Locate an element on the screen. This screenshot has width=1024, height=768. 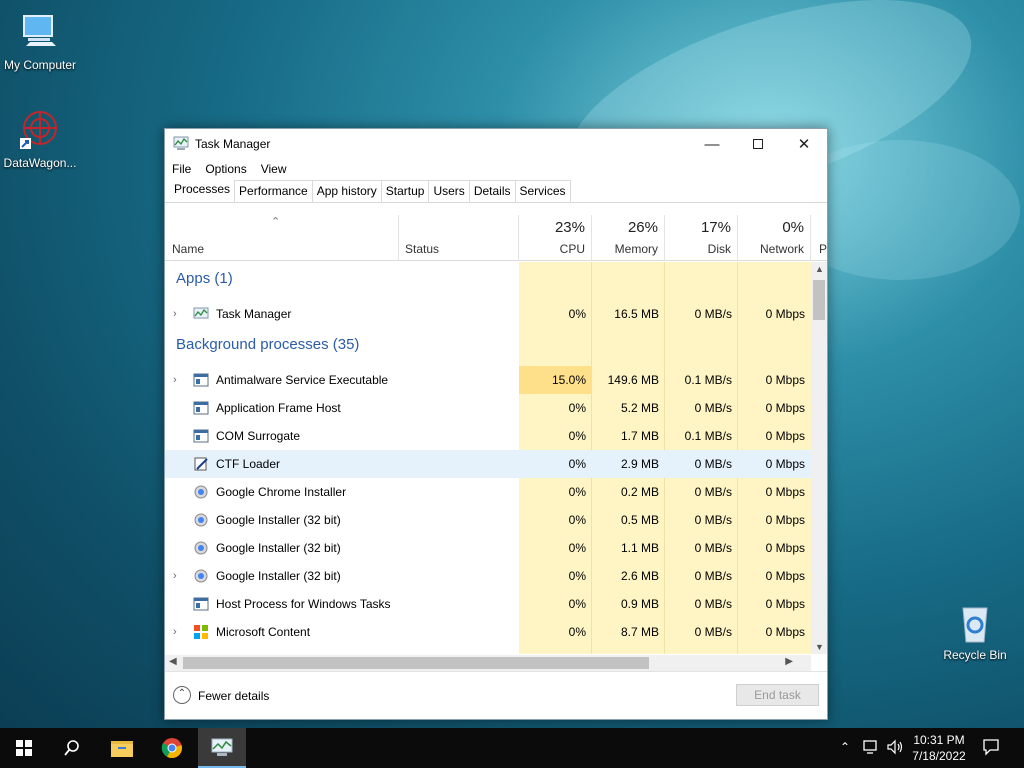
column-network: 0% Network is located at coordinates (774, 238).